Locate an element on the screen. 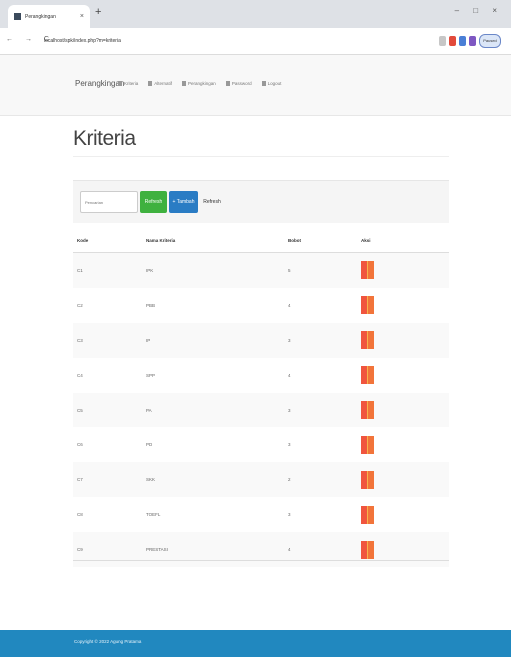  table-row: C9 PRESTASI 4 is located at coordinates (261, 550).